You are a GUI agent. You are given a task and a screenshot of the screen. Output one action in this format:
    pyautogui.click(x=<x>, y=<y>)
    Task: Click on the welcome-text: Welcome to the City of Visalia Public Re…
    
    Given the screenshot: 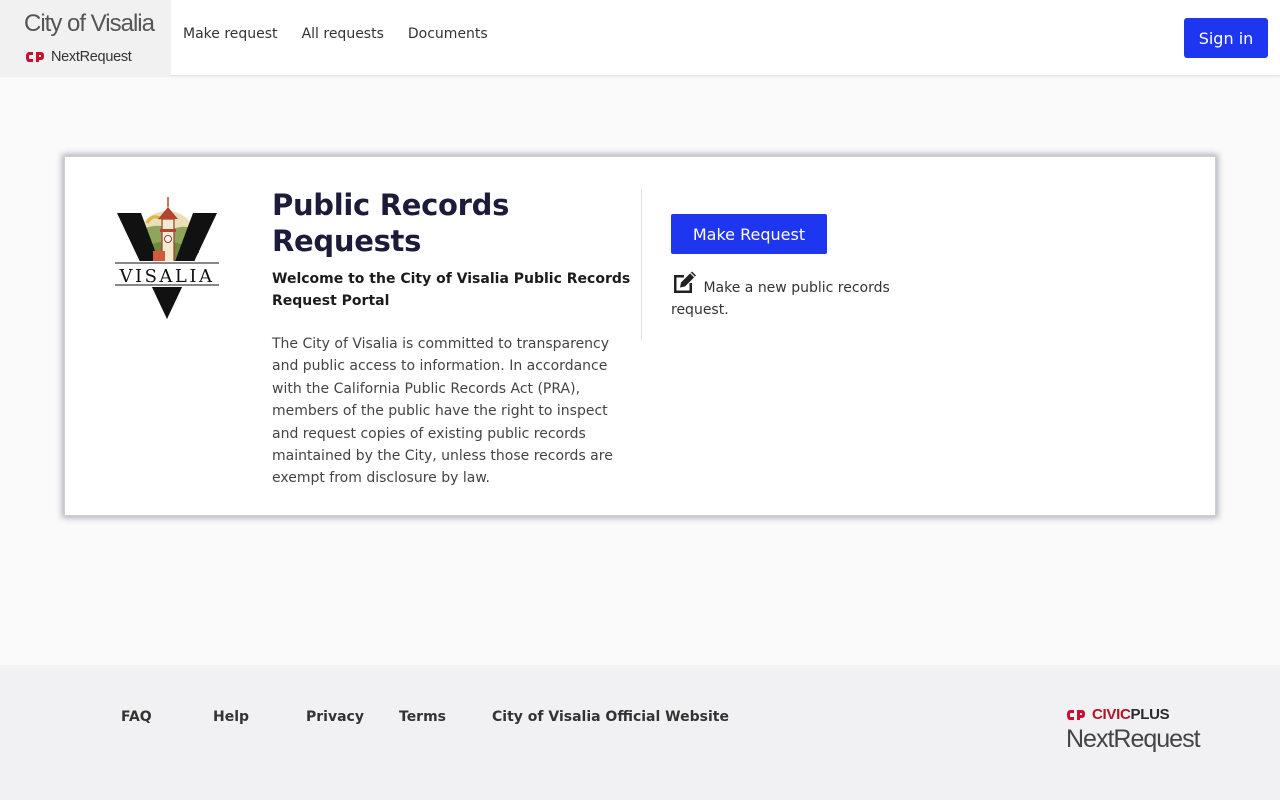 What is the action you would take?
    pyautogui.click(x=451, y=290)
    